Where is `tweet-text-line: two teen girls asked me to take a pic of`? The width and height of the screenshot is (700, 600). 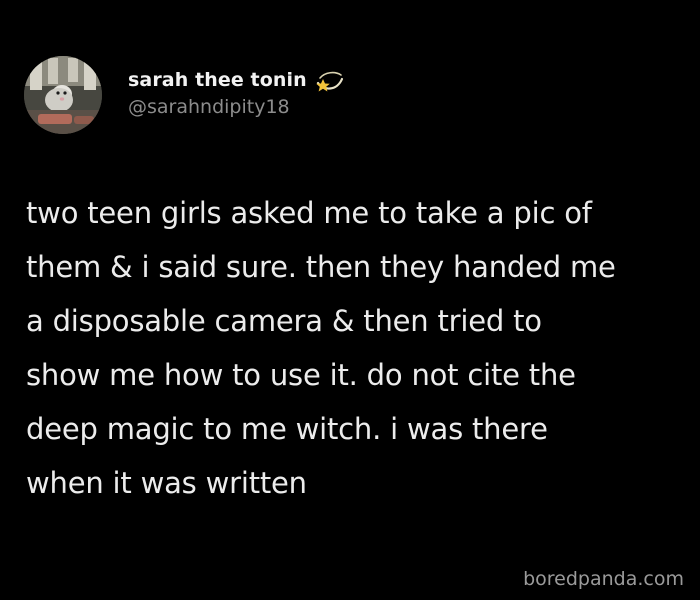 tweet-text-line: two teen girls asked me to take a pic of is located at coordinates (309, 213).